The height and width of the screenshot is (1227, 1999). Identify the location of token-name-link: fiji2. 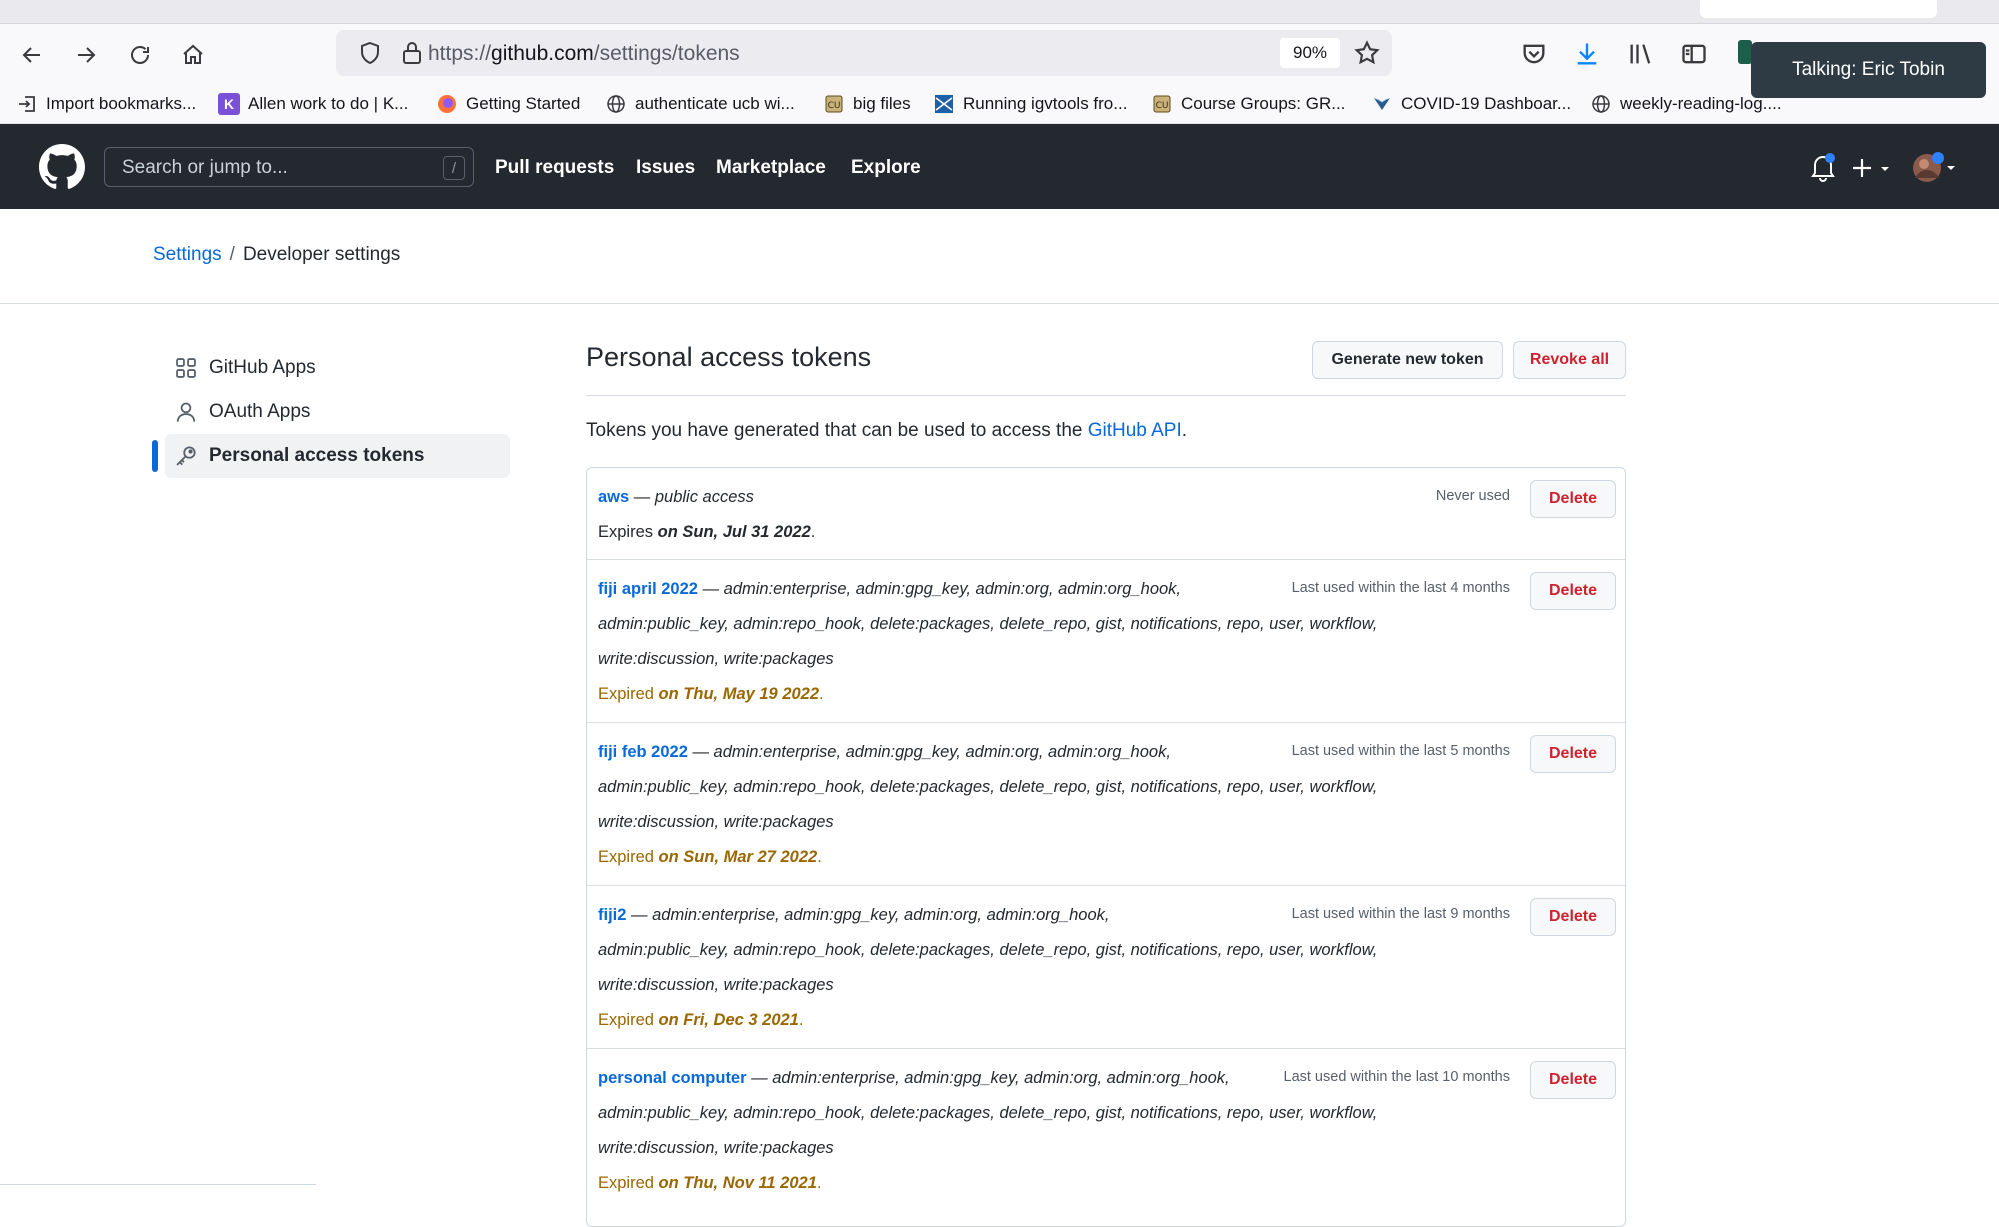
(612, 915).